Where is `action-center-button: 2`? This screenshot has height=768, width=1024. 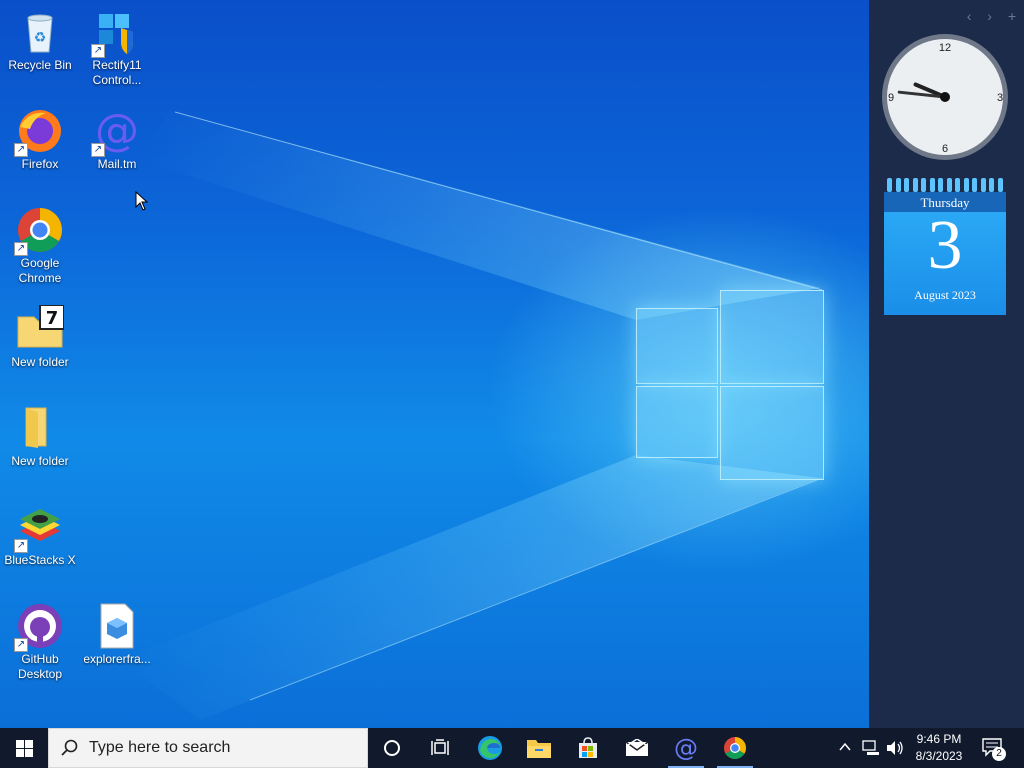
action-center-button: 2 is located at coordinates (994, 749).